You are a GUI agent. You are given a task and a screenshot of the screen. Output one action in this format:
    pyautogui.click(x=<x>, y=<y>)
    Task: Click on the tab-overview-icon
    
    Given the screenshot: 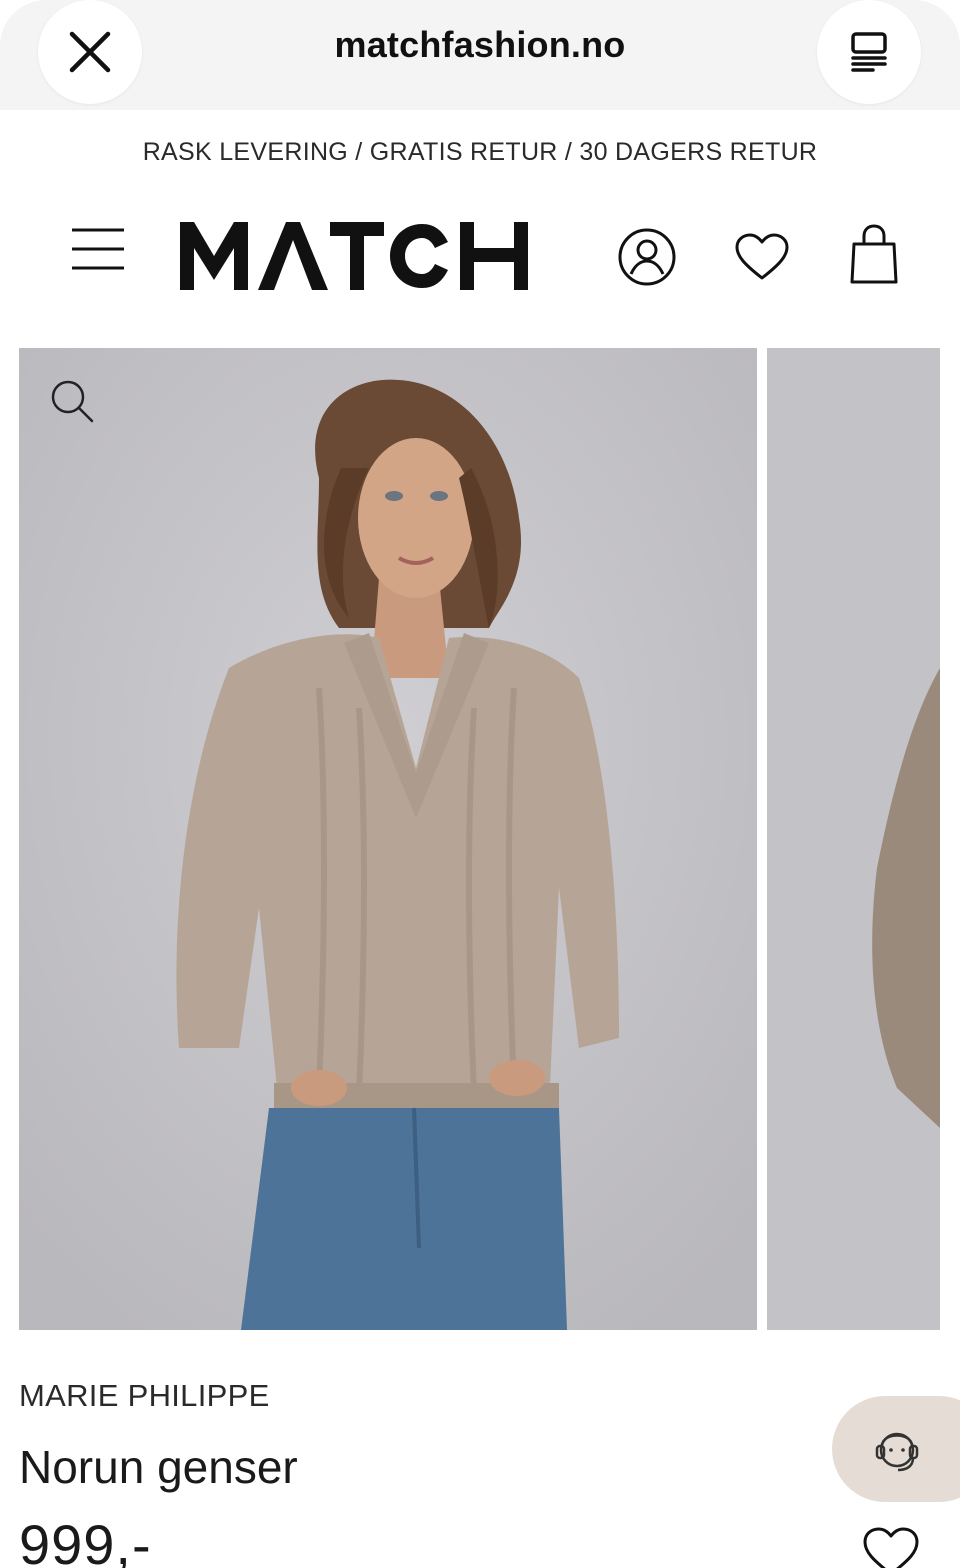 What is the action you would take?
    pyautogui.click(x=869, y=52)
    